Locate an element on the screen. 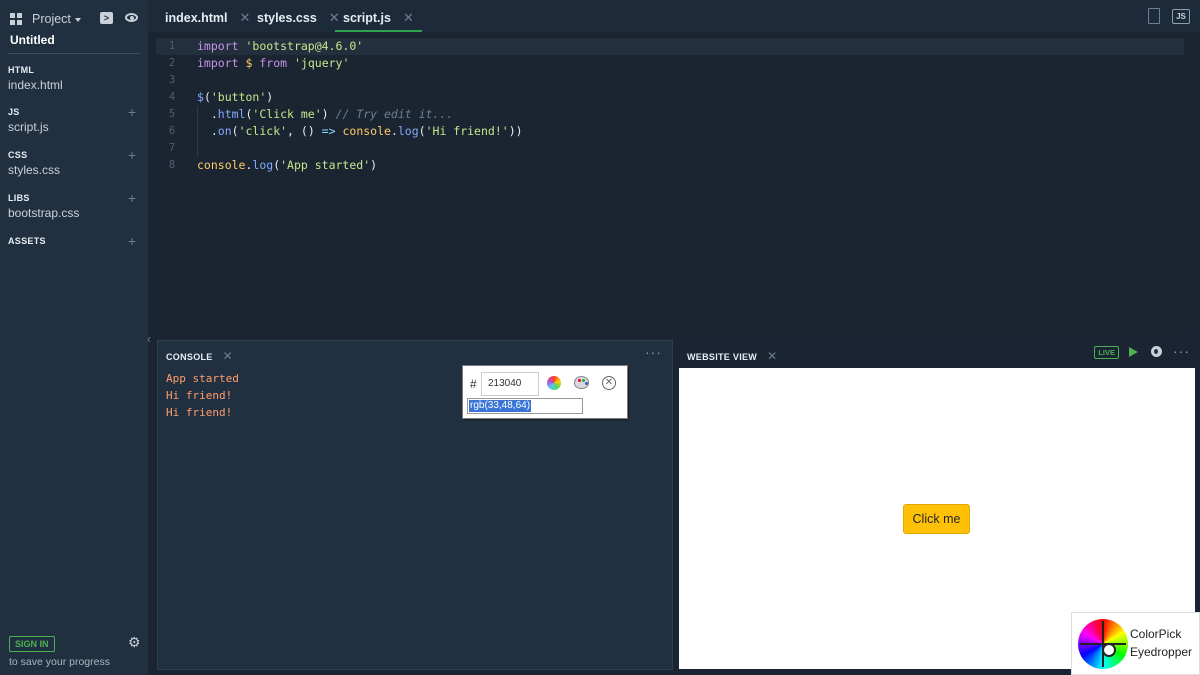 Image resolution: width=1200 pixels, height=675 pixels. editor-scrollbar is located at coordinates (1192, 183).